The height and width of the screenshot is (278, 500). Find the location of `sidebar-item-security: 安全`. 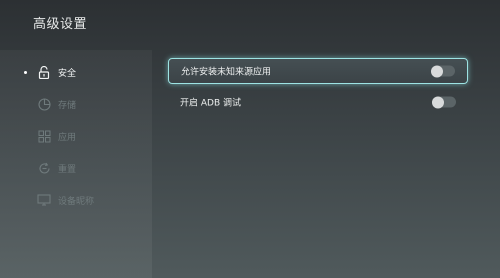

sidebar-item-security: 安全 is located at coordinates (76, 72).